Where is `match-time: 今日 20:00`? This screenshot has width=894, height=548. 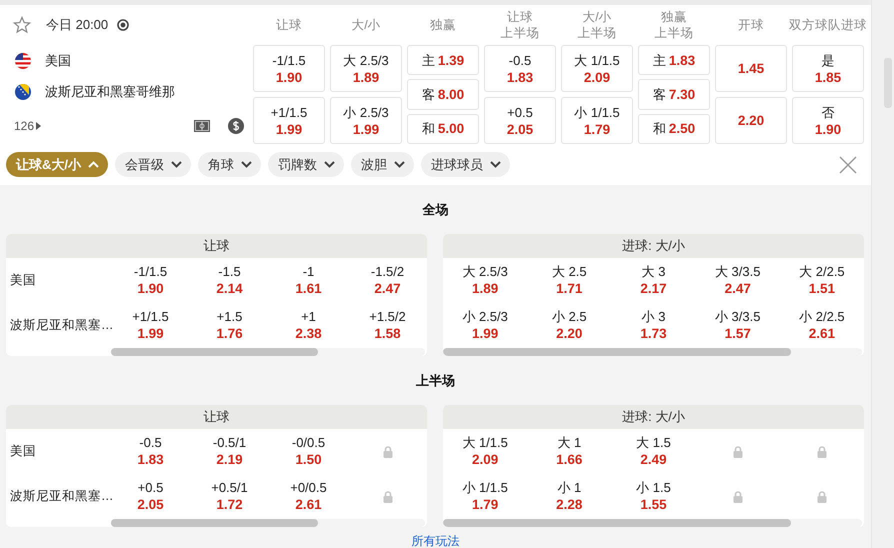 match-time: 今日 20:00 is located at coordinates (77, 25).